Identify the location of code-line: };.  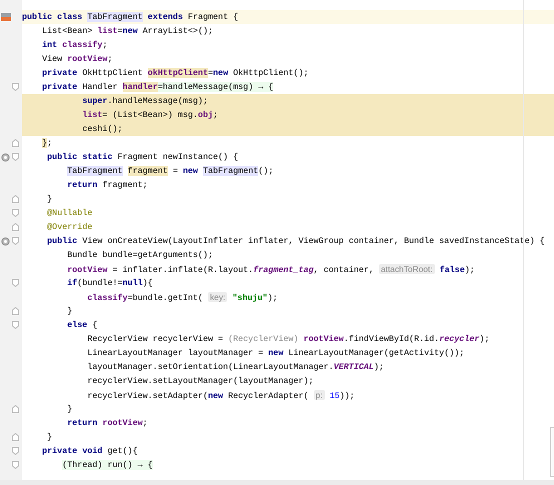
(47, 143).